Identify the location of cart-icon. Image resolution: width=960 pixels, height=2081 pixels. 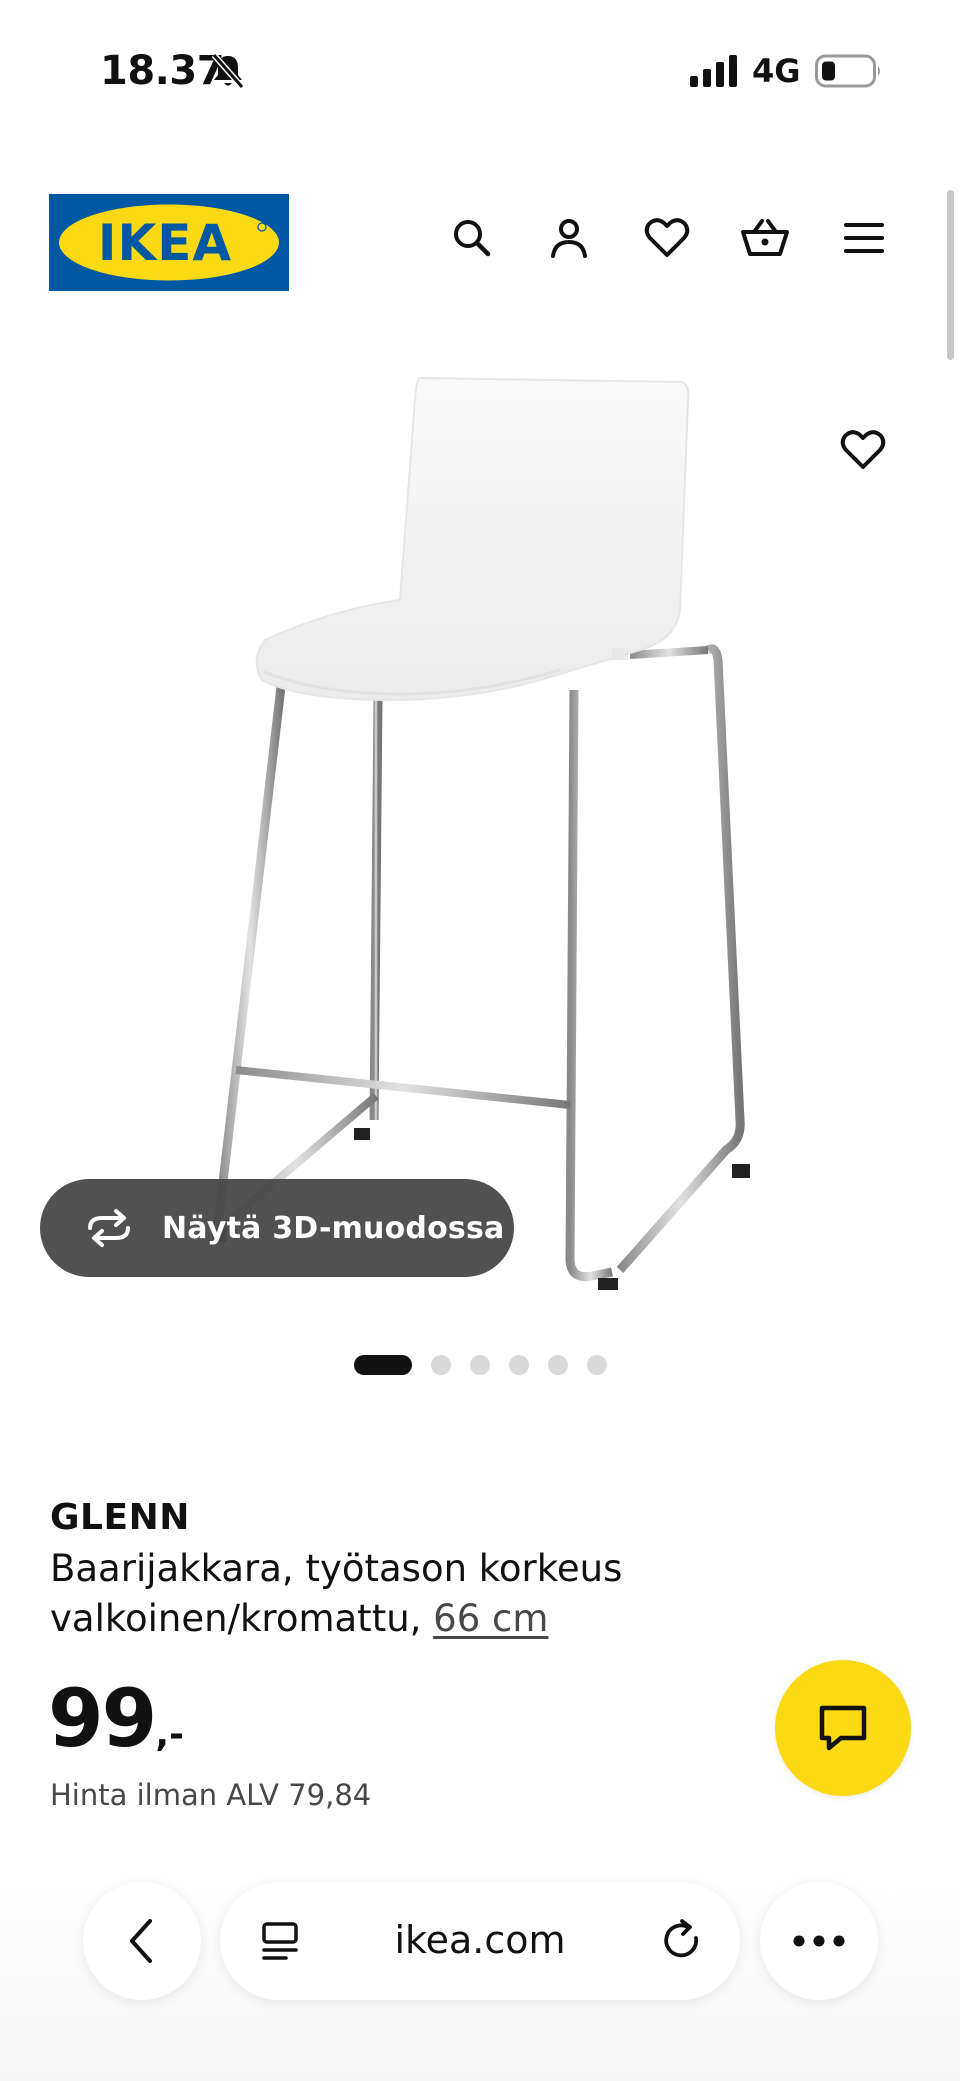
(765, 238).